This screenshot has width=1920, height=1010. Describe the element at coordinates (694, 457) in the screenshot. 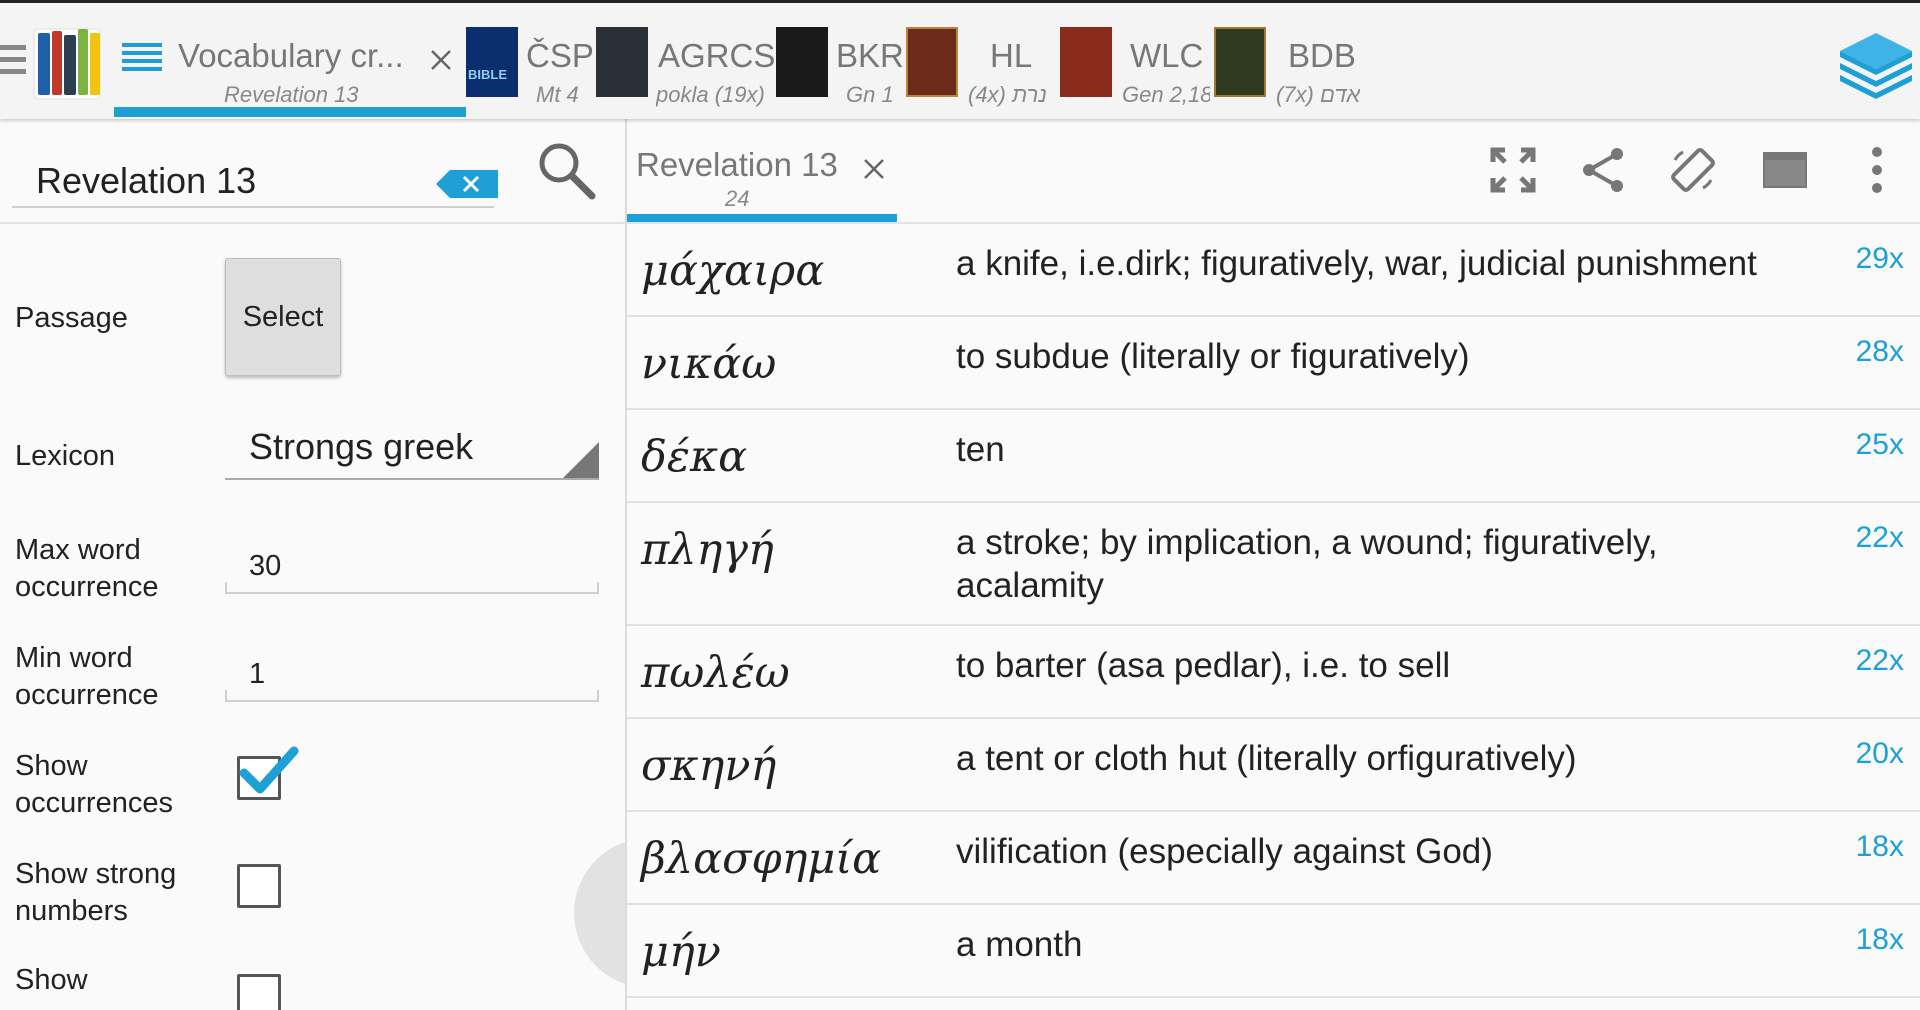

I see `greek-word: δέκα` at that location.